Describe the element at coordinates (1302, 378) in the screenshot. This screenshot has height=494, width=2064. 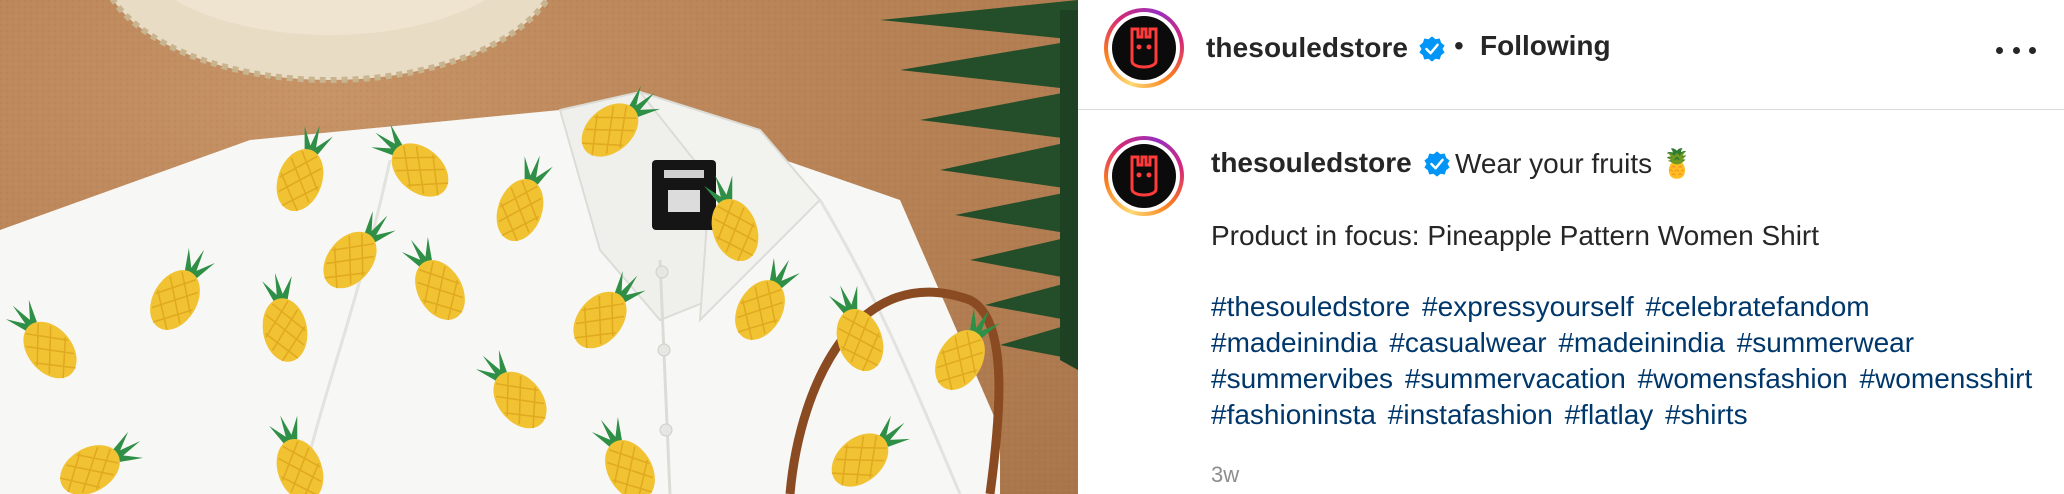
I see `hashtag-link: #summervibes` at that location.